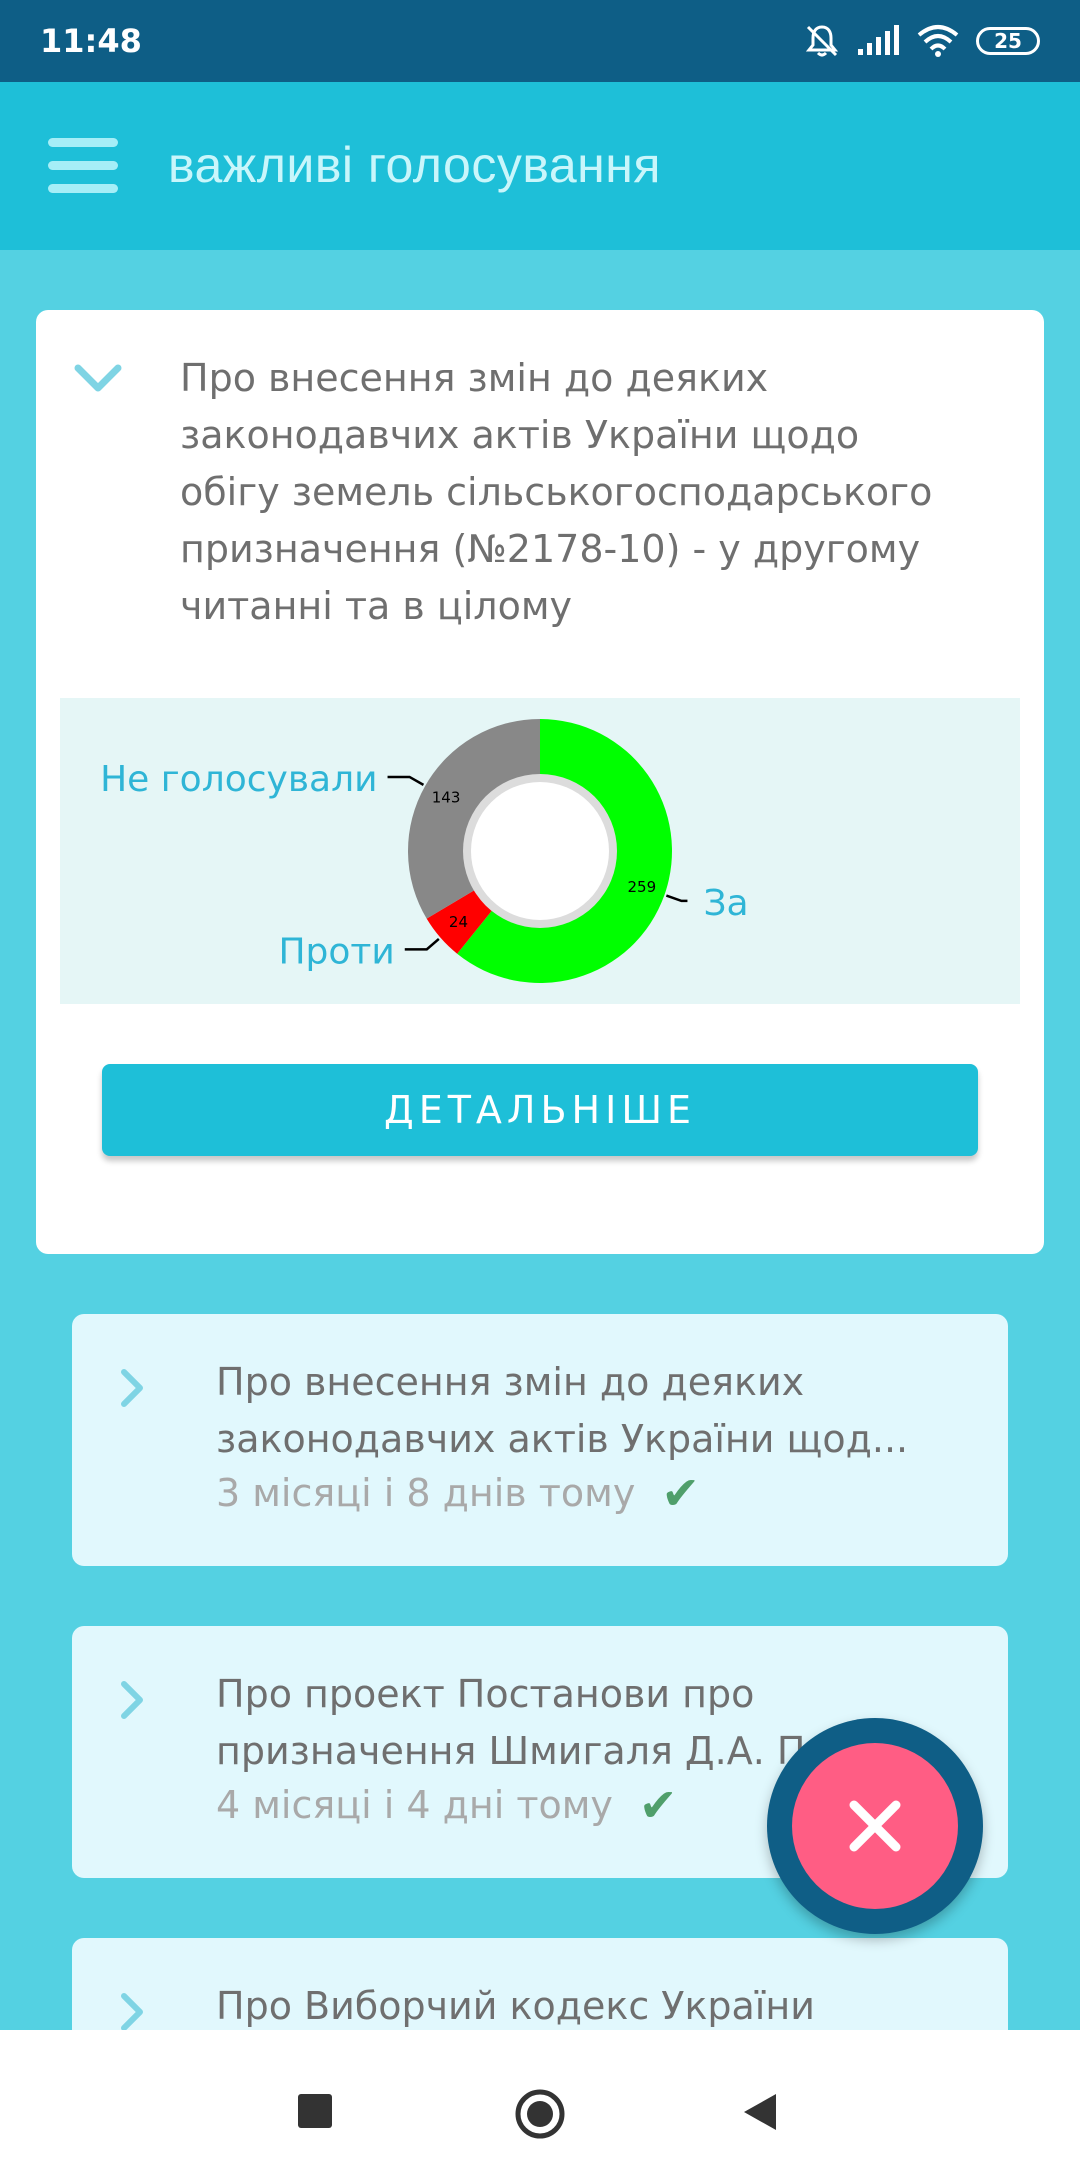 The height and width of the screenshot is (2160, 1080). I want to click on system-nav-bar, so click(540, 2095).